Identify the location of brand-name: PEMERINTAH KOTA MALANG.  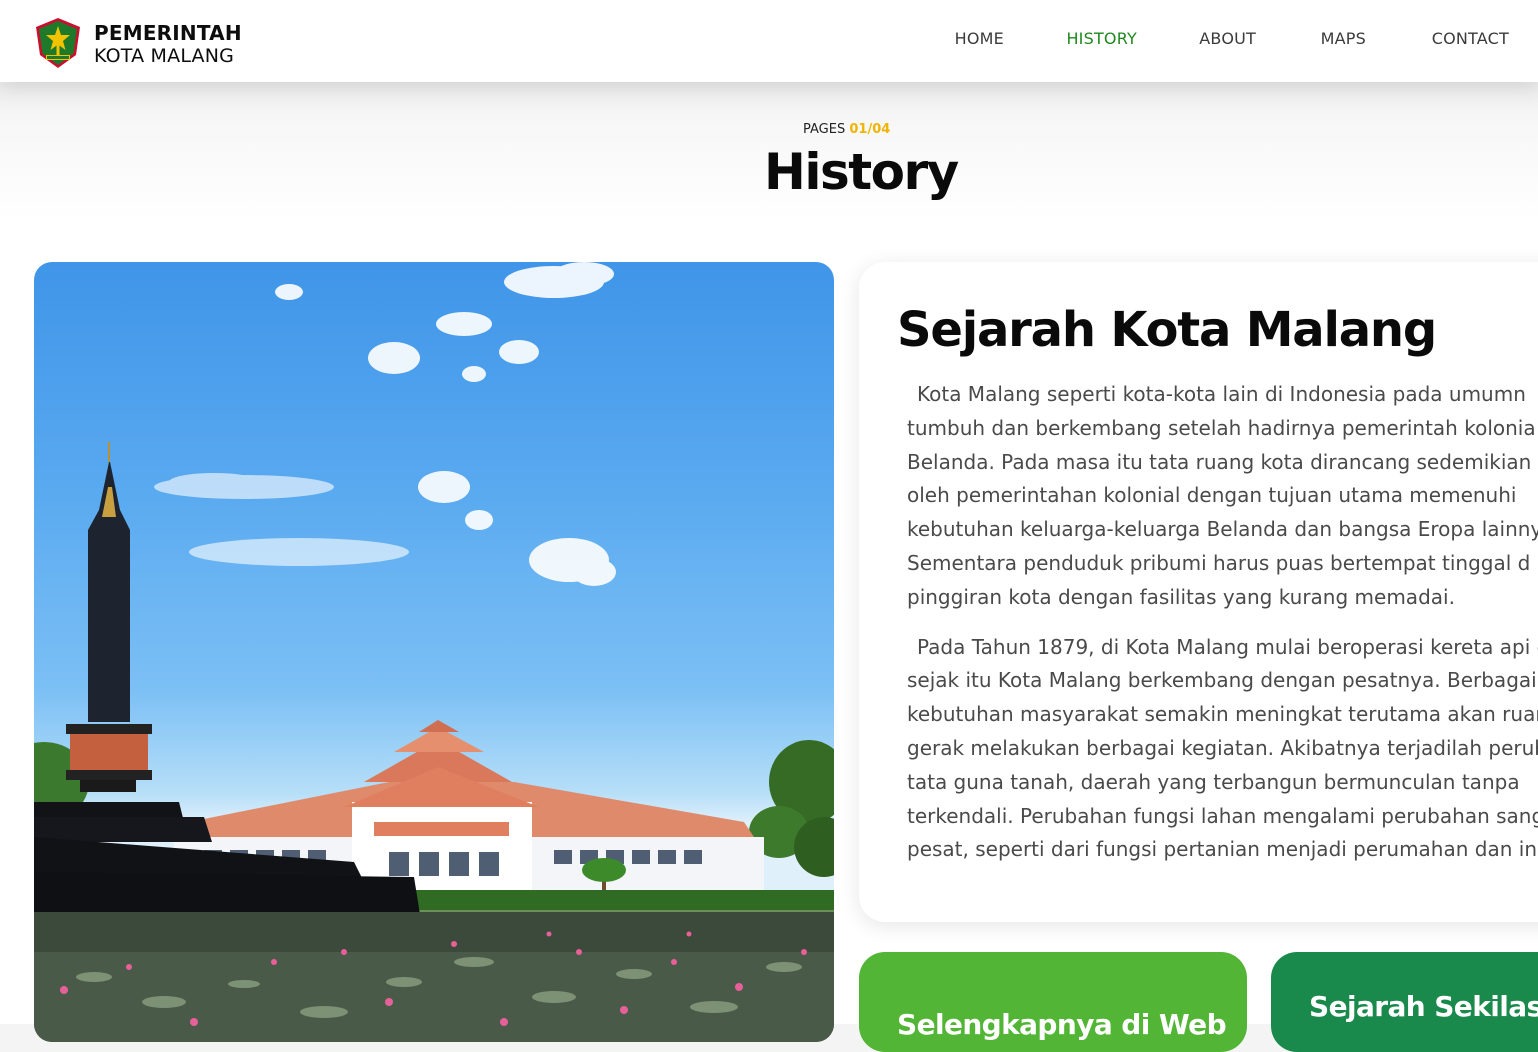
(168, 45).